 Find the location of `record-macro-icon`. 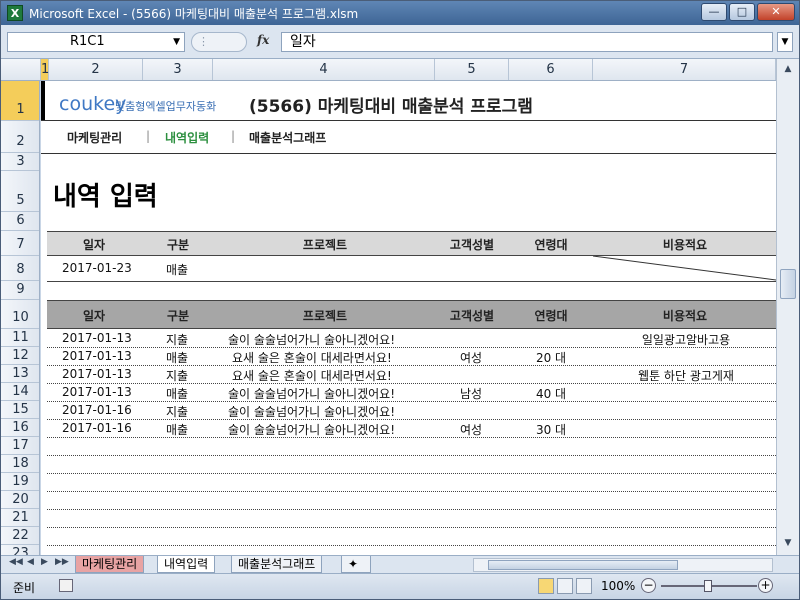

record-macro-icon is located at coordinates (66, 585).